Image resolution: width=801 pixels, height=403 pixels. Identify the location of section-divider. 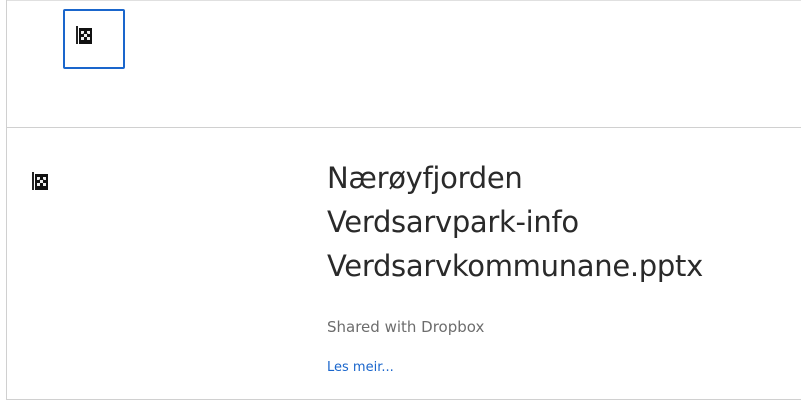
(403, 127).